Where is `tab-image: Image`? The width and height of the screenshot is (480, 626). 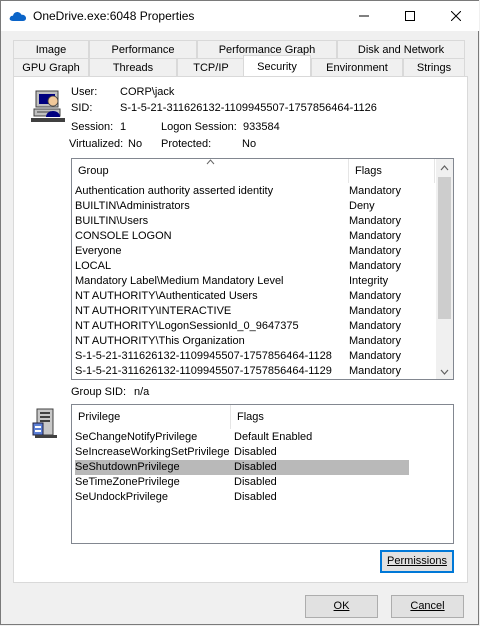
tab-image: Image is located at coordinates (51, 49).